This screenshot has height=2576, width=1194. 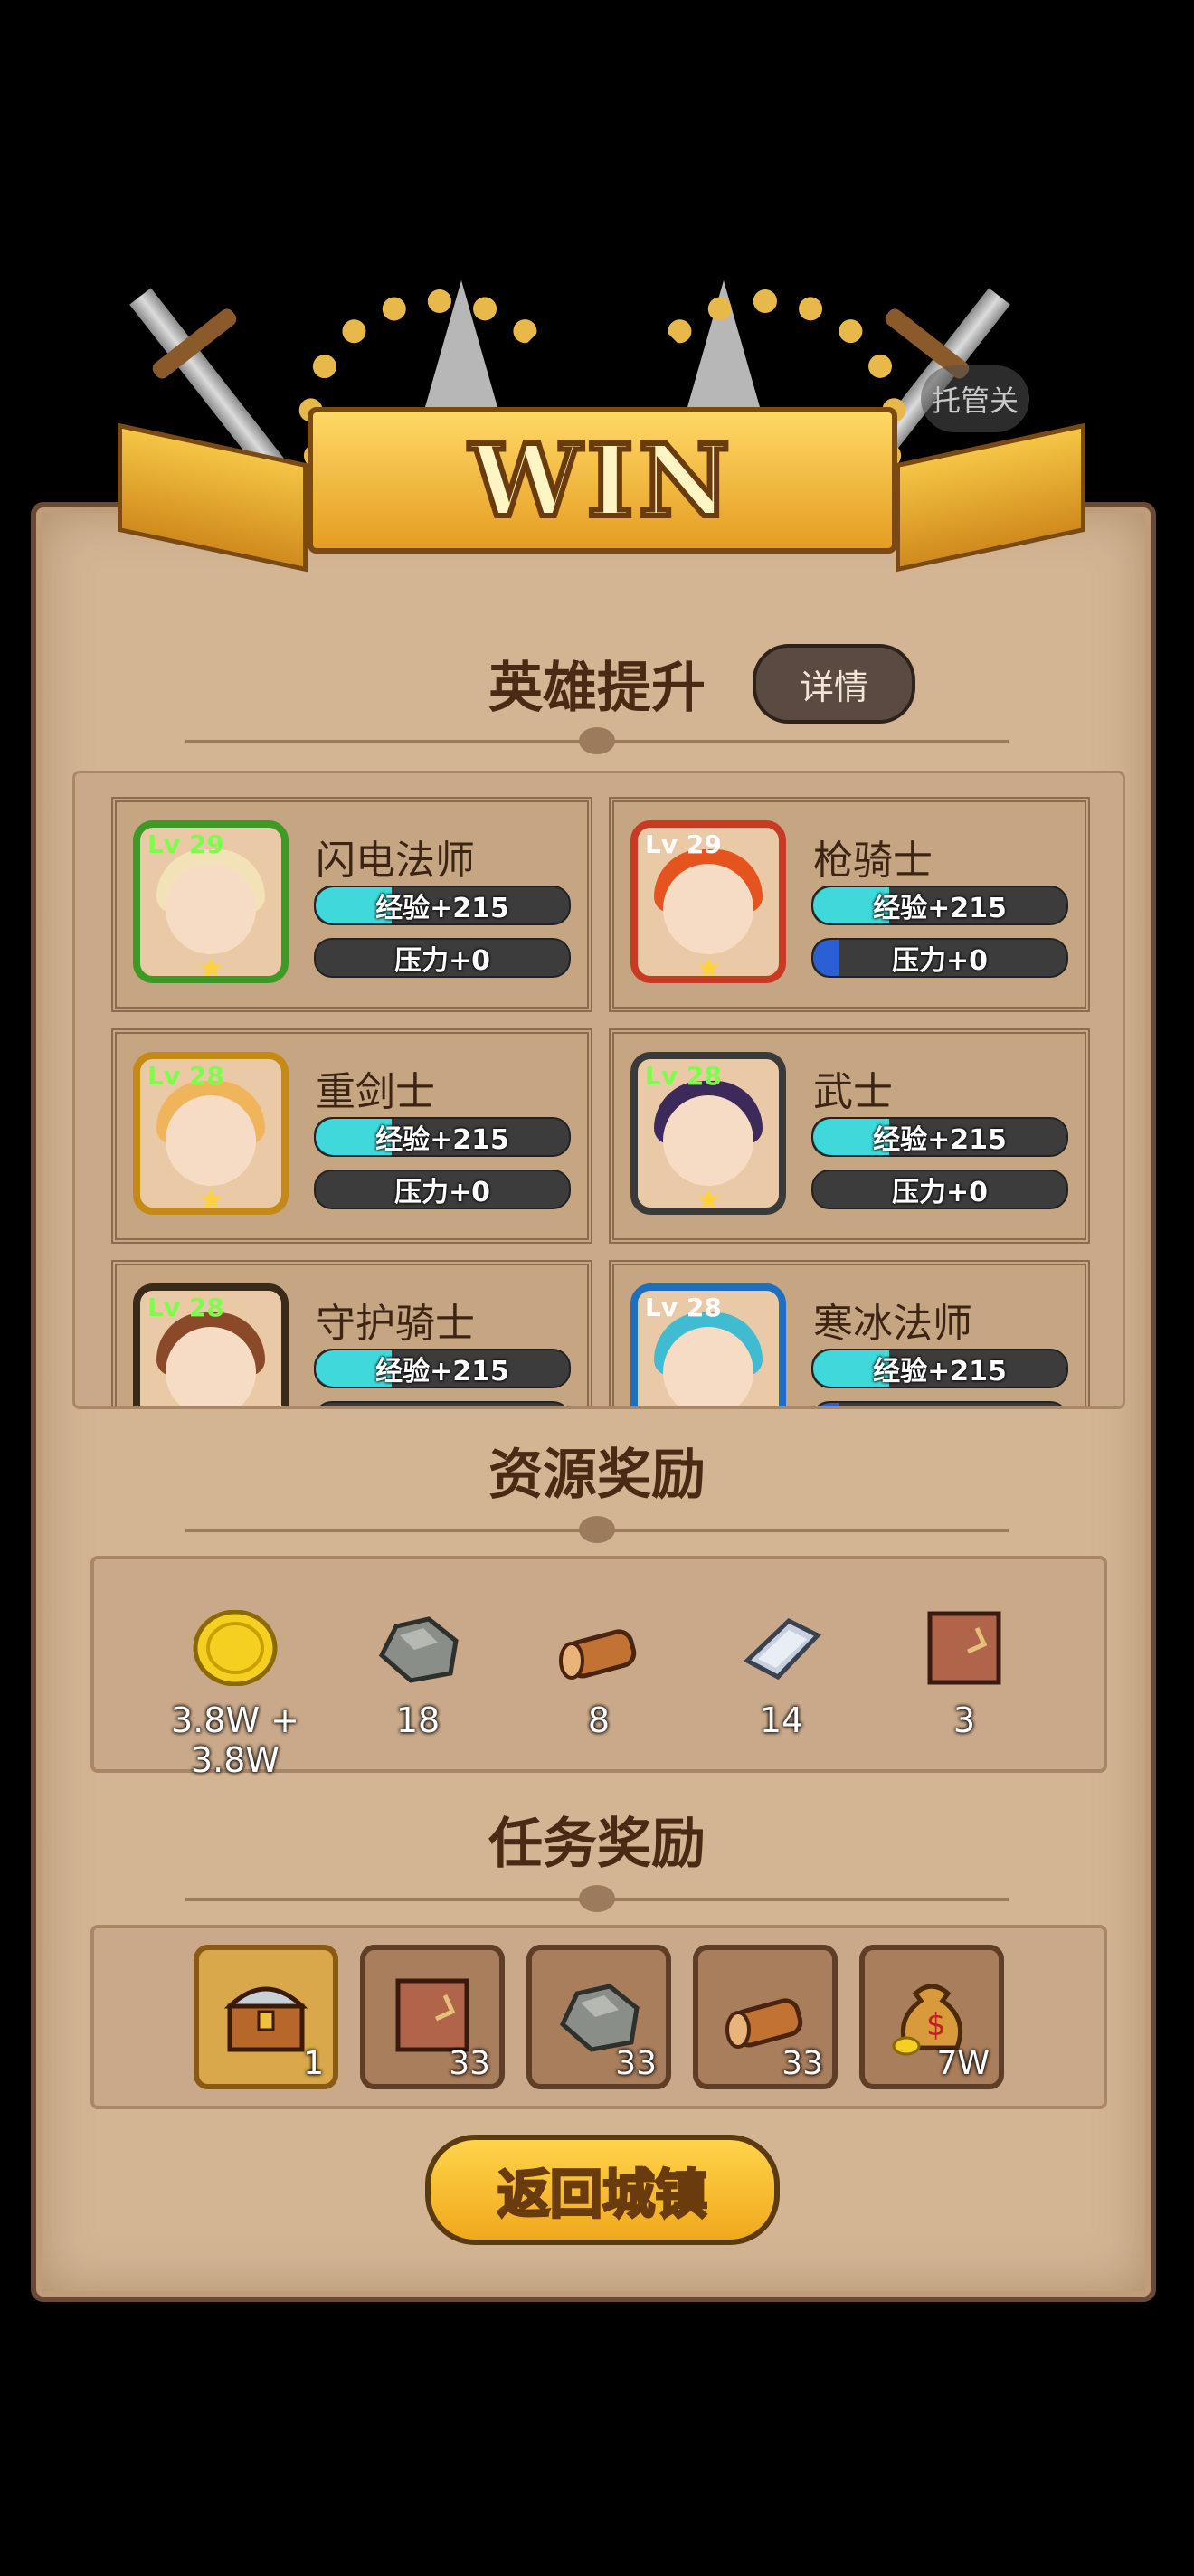 I want to click on resource-stone: 18, so click(x=417, y=1675).